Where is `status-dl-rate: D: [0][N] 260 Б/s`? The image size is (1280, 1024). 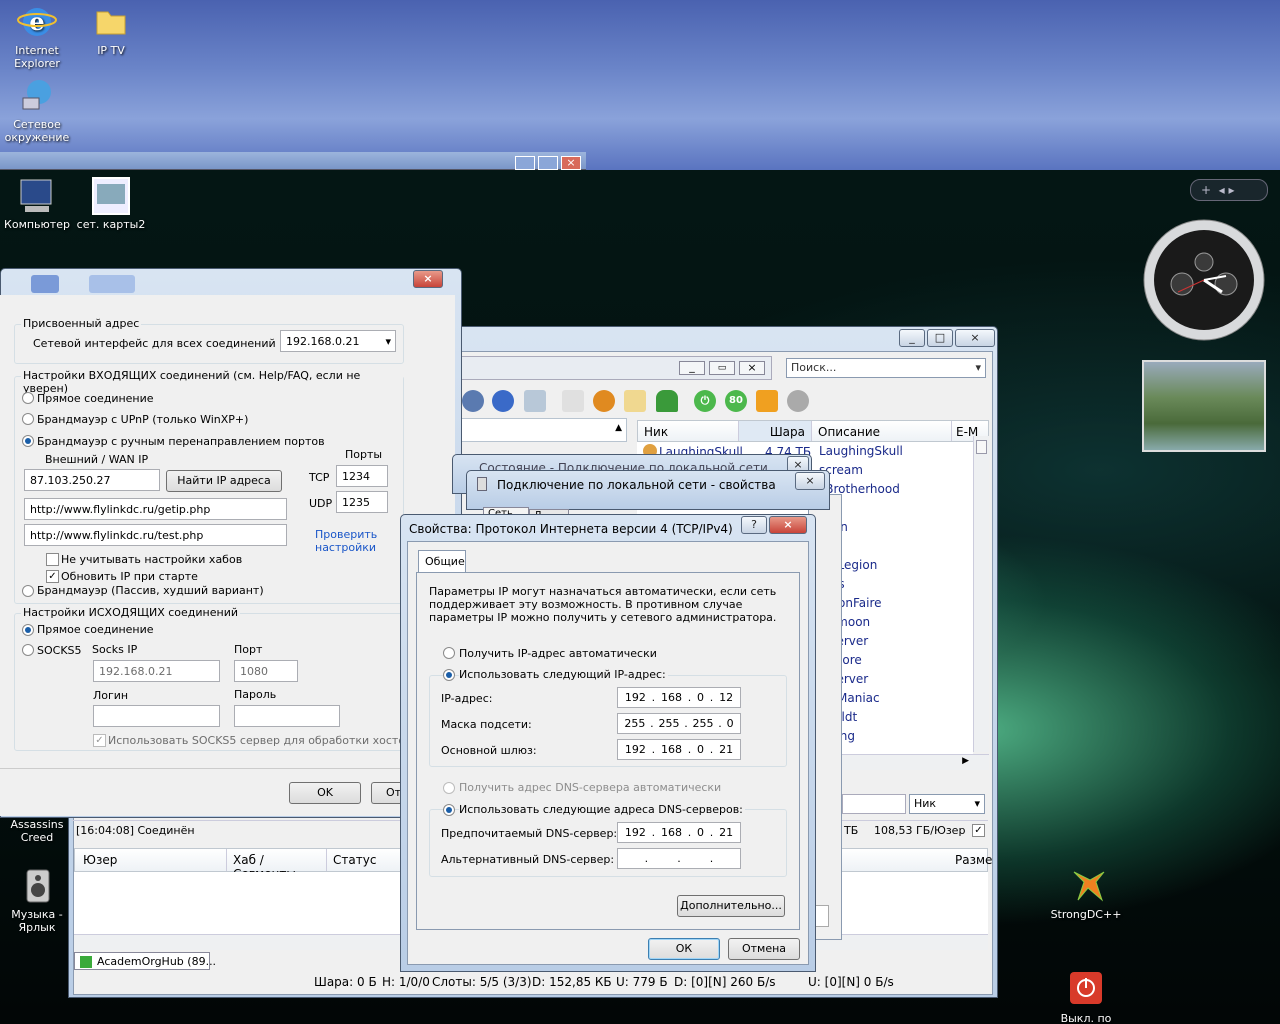
status-dl-rate: D: [0][N] 260 Б/s is located at coordinates (725, 982).